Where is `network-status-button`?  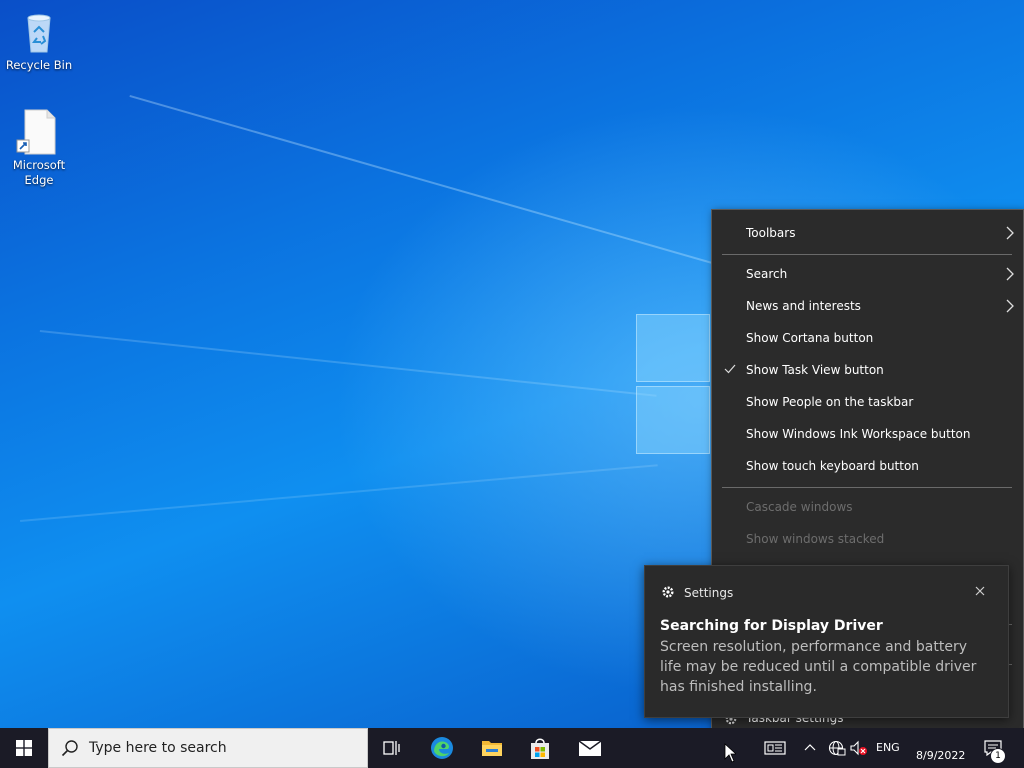 network-status-button is located at coordinates (836, 748).